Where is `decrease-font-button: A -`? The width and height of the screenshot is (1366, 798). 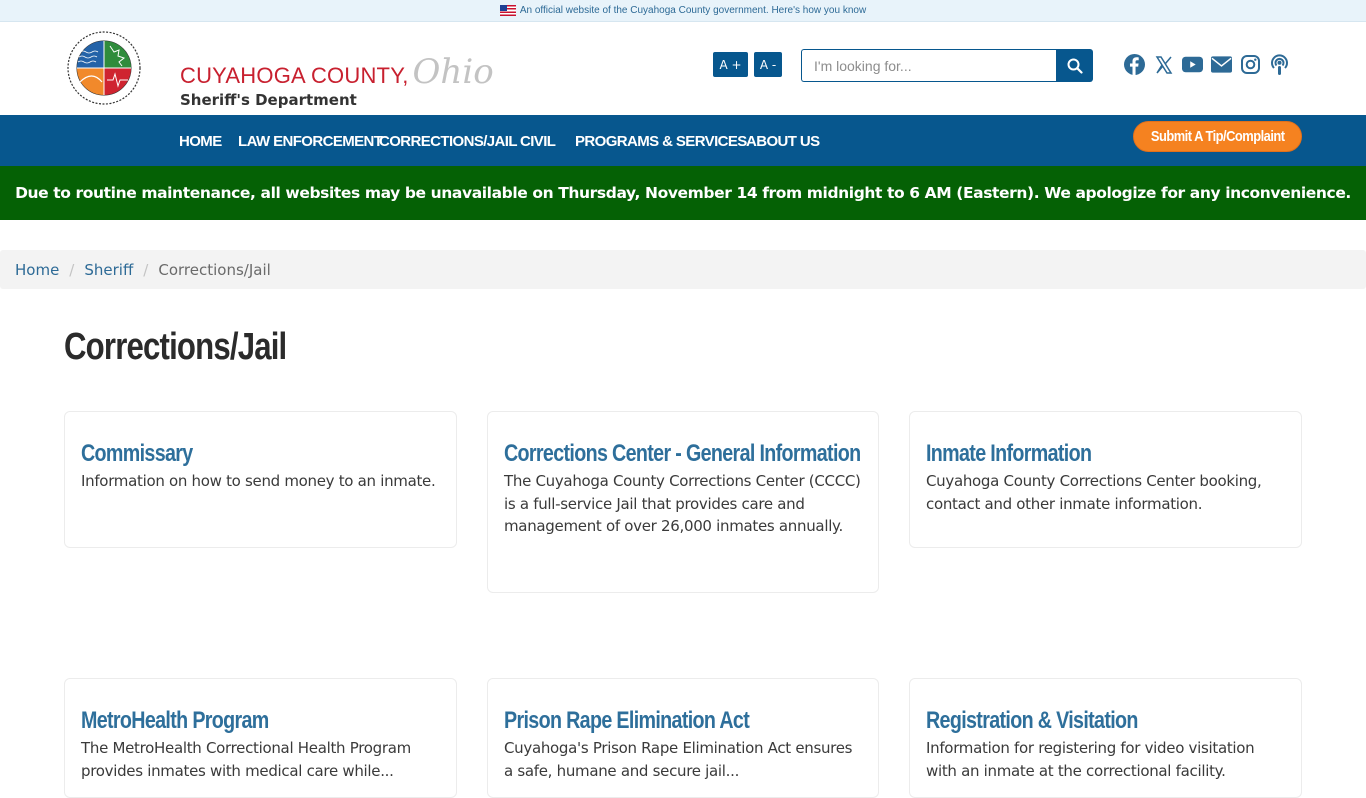
decrease-font-button: A - is located at coordinates (768, 64).